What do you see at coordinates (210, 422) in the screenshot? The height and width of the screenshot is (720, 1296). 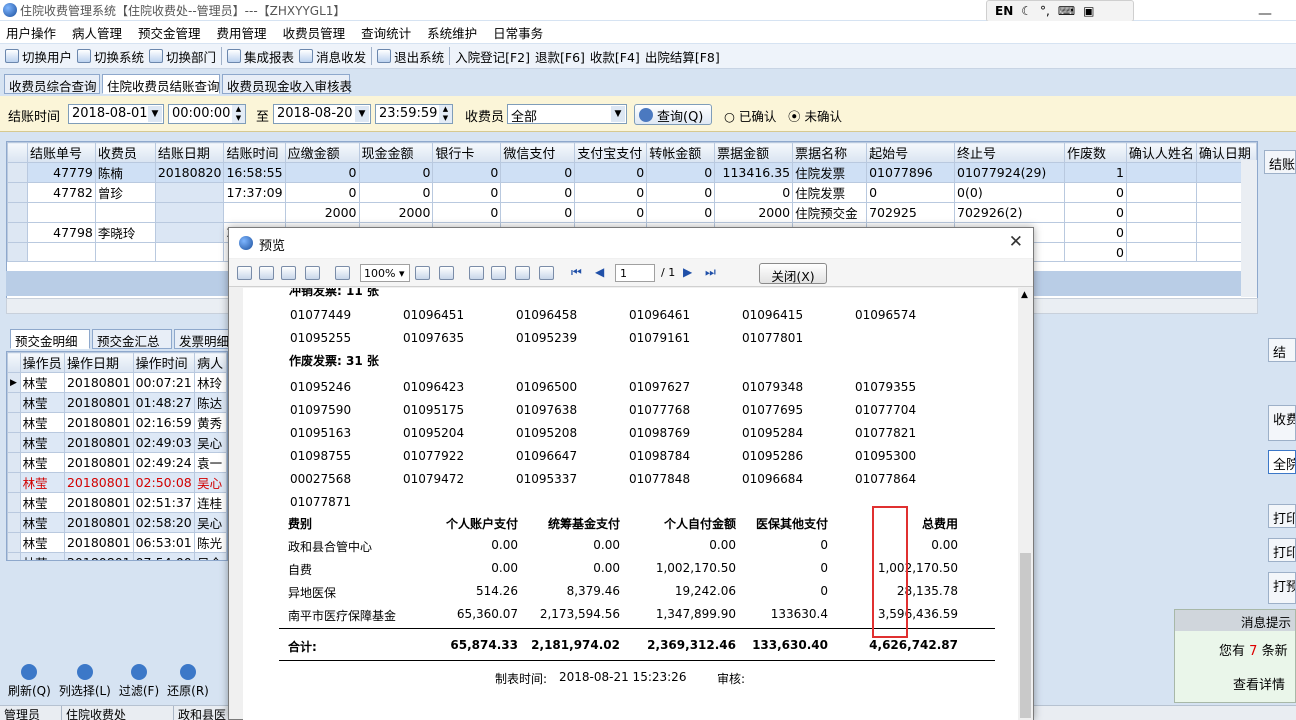 I see `table-cell: 黄秀` at bounding box center [210, 422].